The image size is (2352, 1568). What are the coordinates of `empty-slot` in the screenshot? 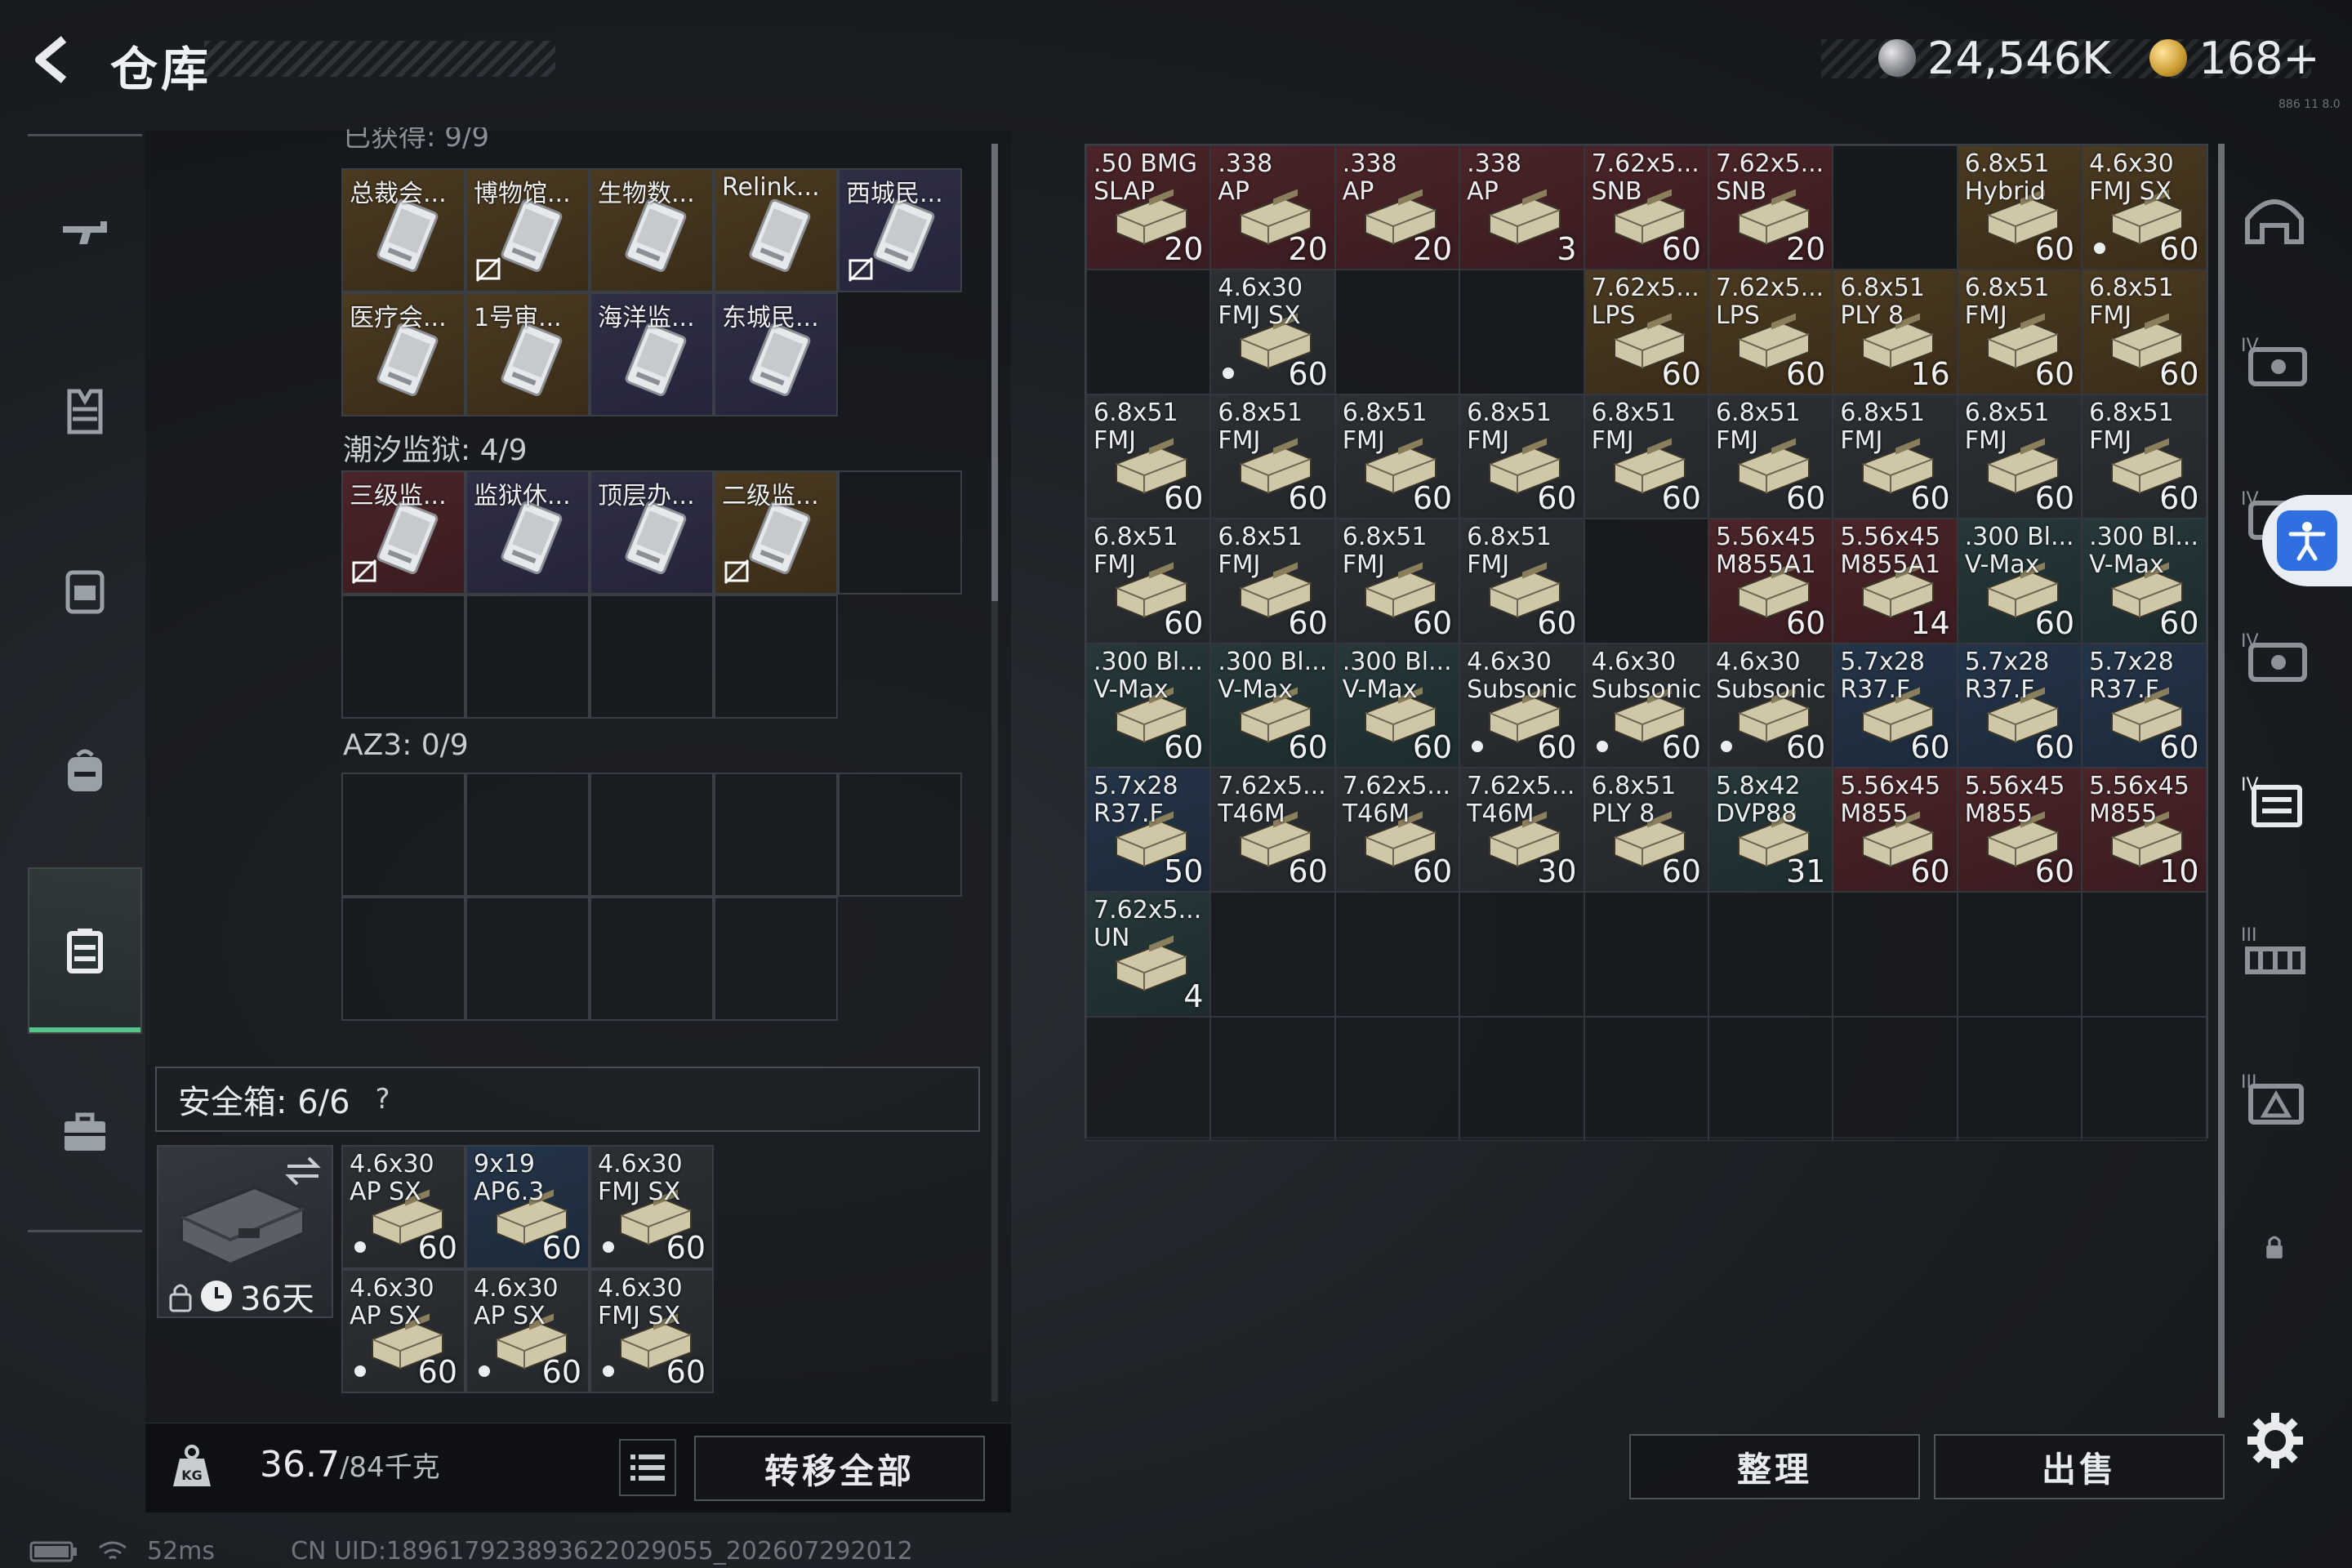 It's located at (403, 657).